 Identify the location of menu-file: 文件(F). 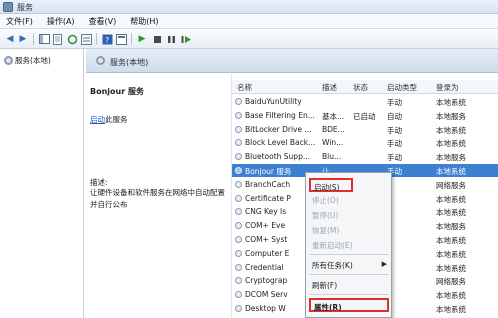
(19, 21).